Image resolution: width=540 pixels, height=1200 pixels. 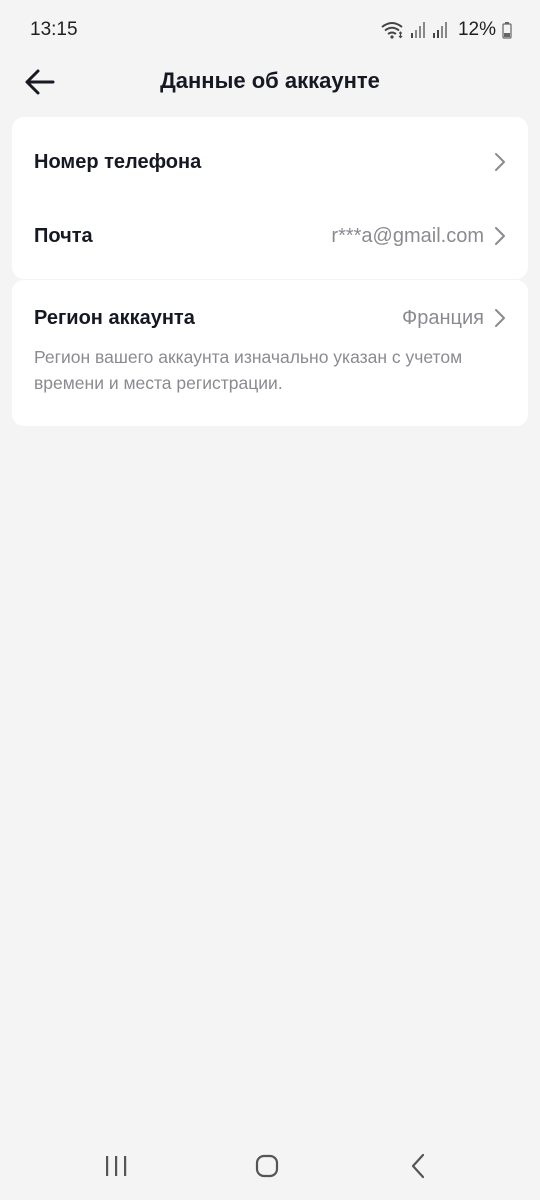 I want to click on system-nav-bar, so click(x=270, y=1165).